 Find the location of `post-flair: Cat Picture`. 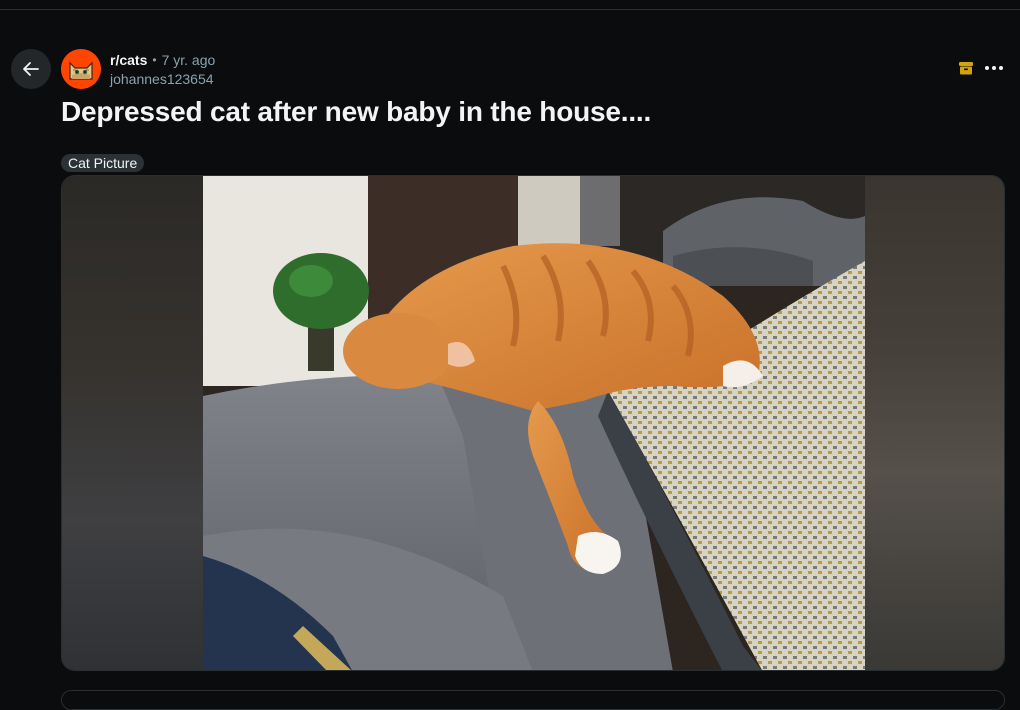

post-flair: Cat Picture is located at coordinates (103, 163).